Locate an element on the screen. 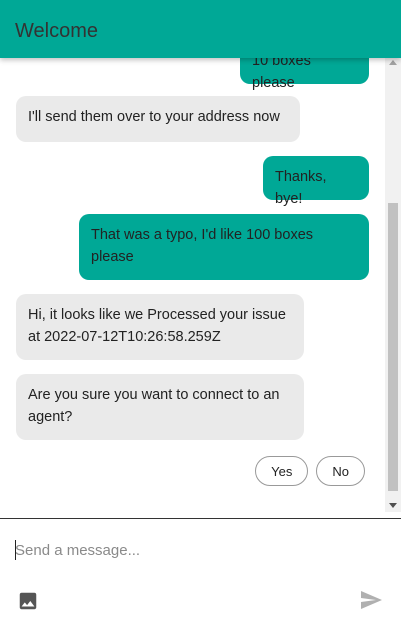 Image resolution: width=401 pixels, height=625 pixels. message-user: Thanks, bye! is located at coordinates (316, 181).